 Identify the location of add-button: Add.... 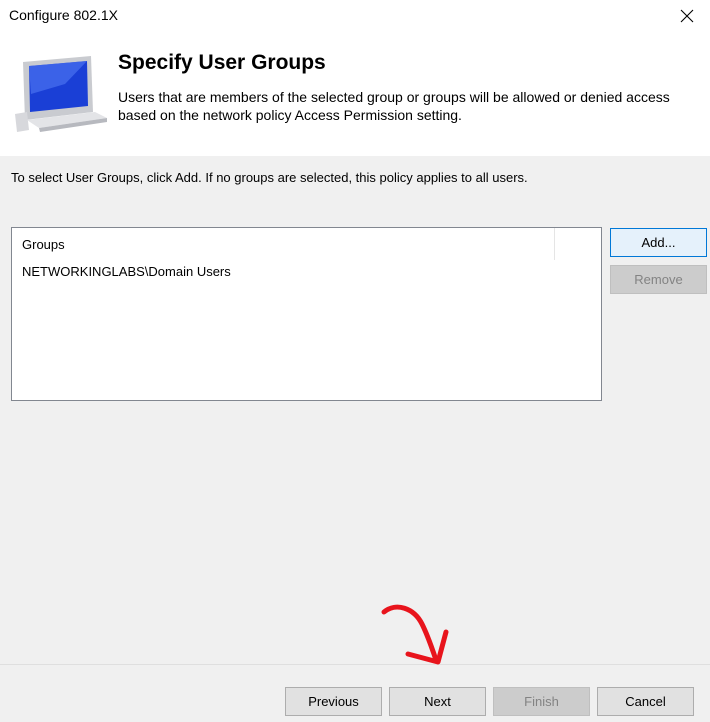
(658, 242).